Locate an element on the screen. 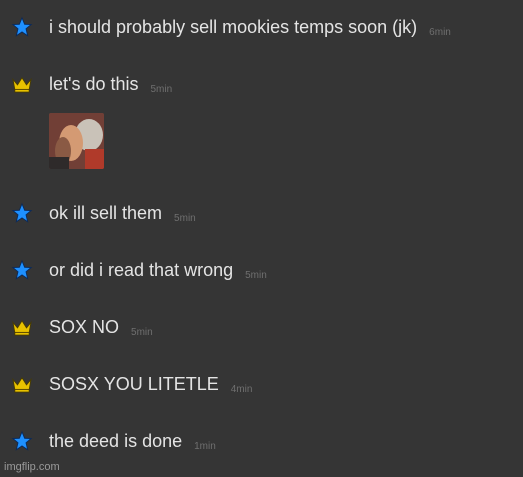  message-text: or did i read that wrong 5min is located at coordinates (158, 270).